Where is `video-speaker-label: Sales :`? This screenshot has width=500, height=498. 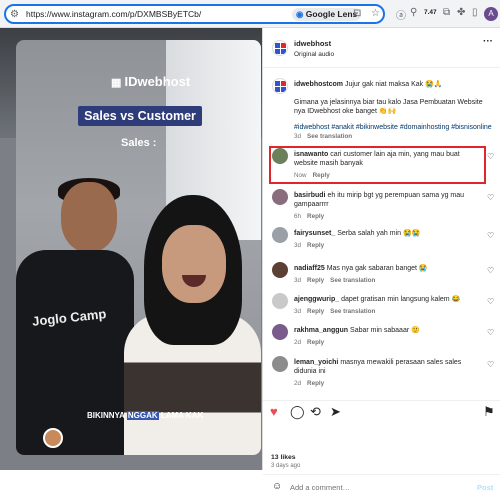 video-speaker-label: Sales : is located at coordinates (139, 143).